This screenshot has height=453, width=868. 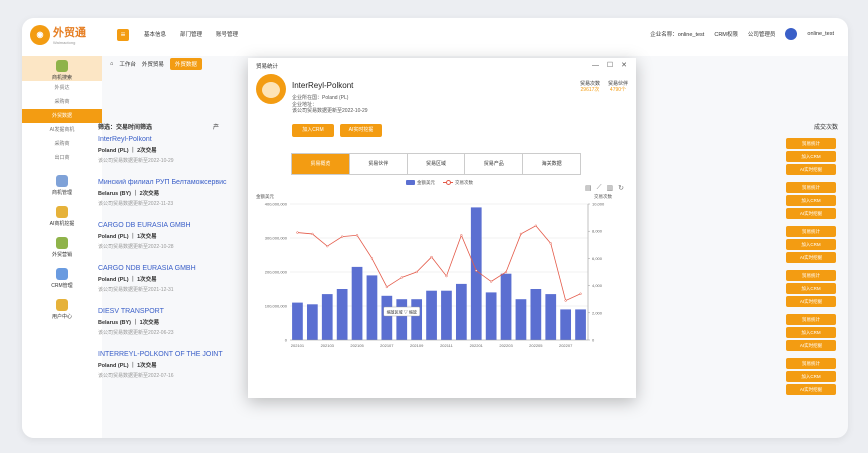 I want to click on y-left-tick-label: 400,000,000, so click(x=276, y=204).